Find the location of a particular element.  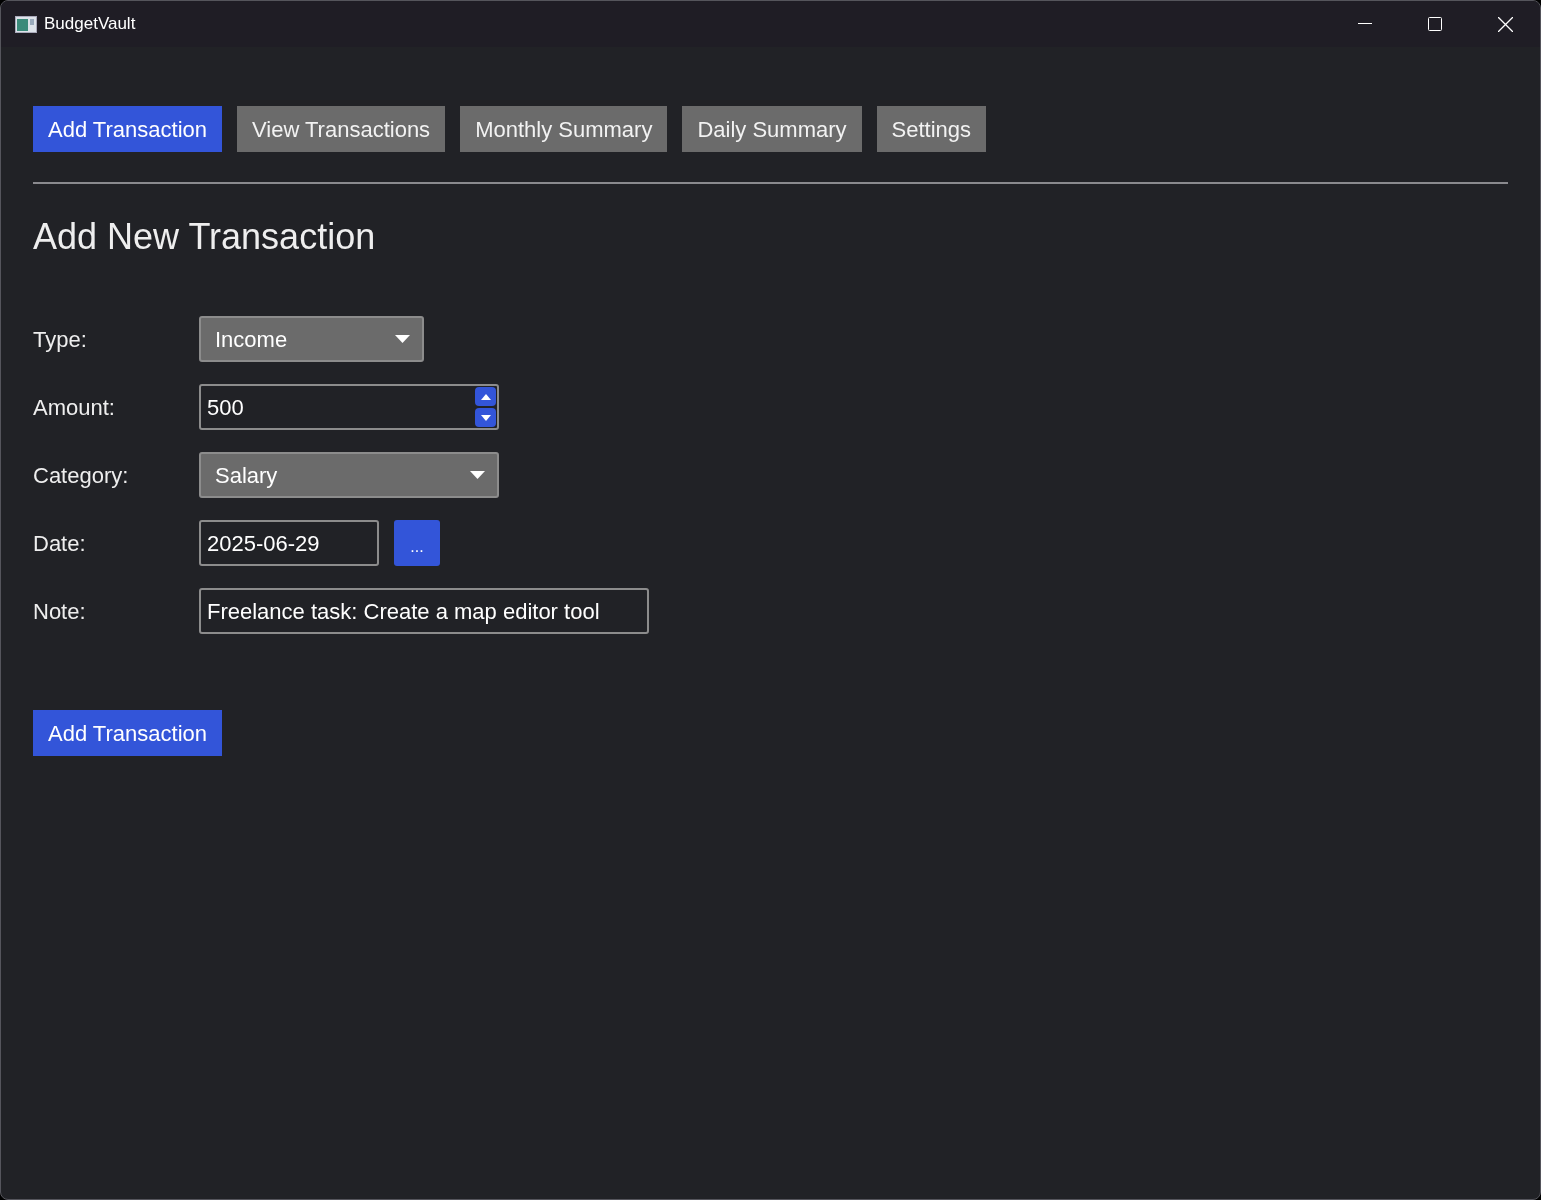

amount-field: 500 is located at coordinates (349, 407).